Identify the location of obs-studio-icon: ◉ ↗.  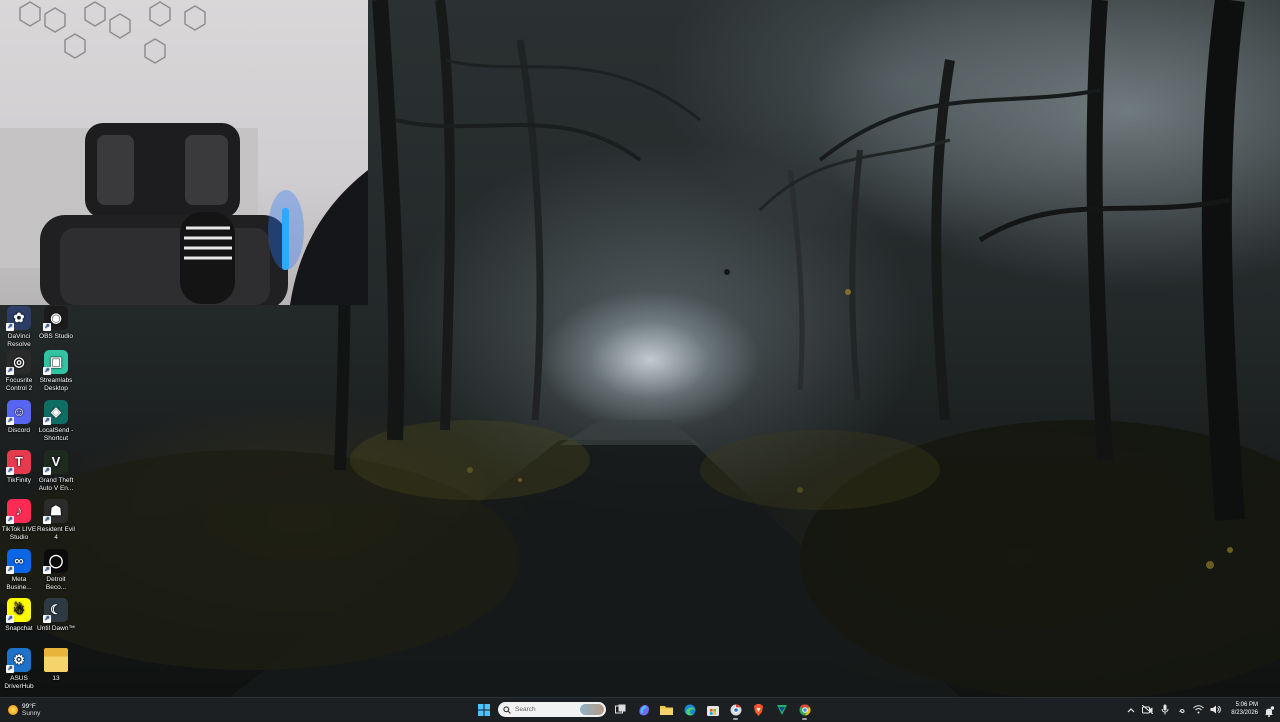
(55, 318).